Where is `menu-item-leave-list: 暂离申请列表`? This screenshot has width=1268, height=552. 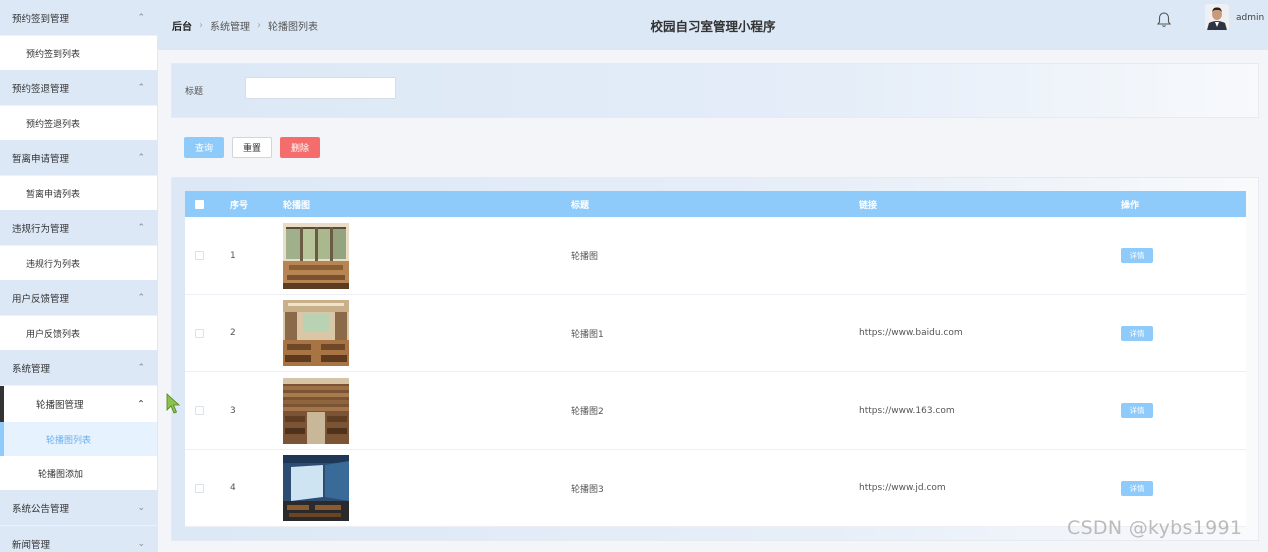 menu-item-leave-list: 暂离申请列表 is located at coordinates (78, 193).